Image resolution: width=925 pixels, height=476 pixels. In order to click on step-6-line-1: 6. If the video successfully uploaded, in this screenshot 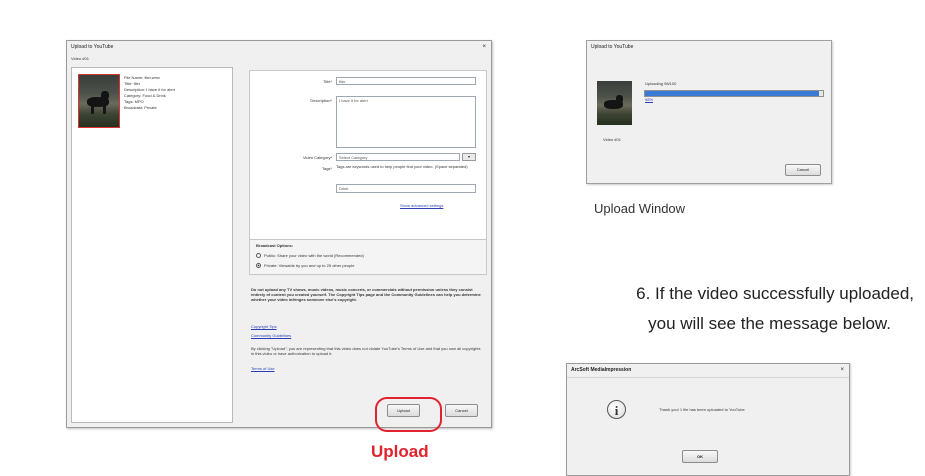, I will do `click(775, 293)`.